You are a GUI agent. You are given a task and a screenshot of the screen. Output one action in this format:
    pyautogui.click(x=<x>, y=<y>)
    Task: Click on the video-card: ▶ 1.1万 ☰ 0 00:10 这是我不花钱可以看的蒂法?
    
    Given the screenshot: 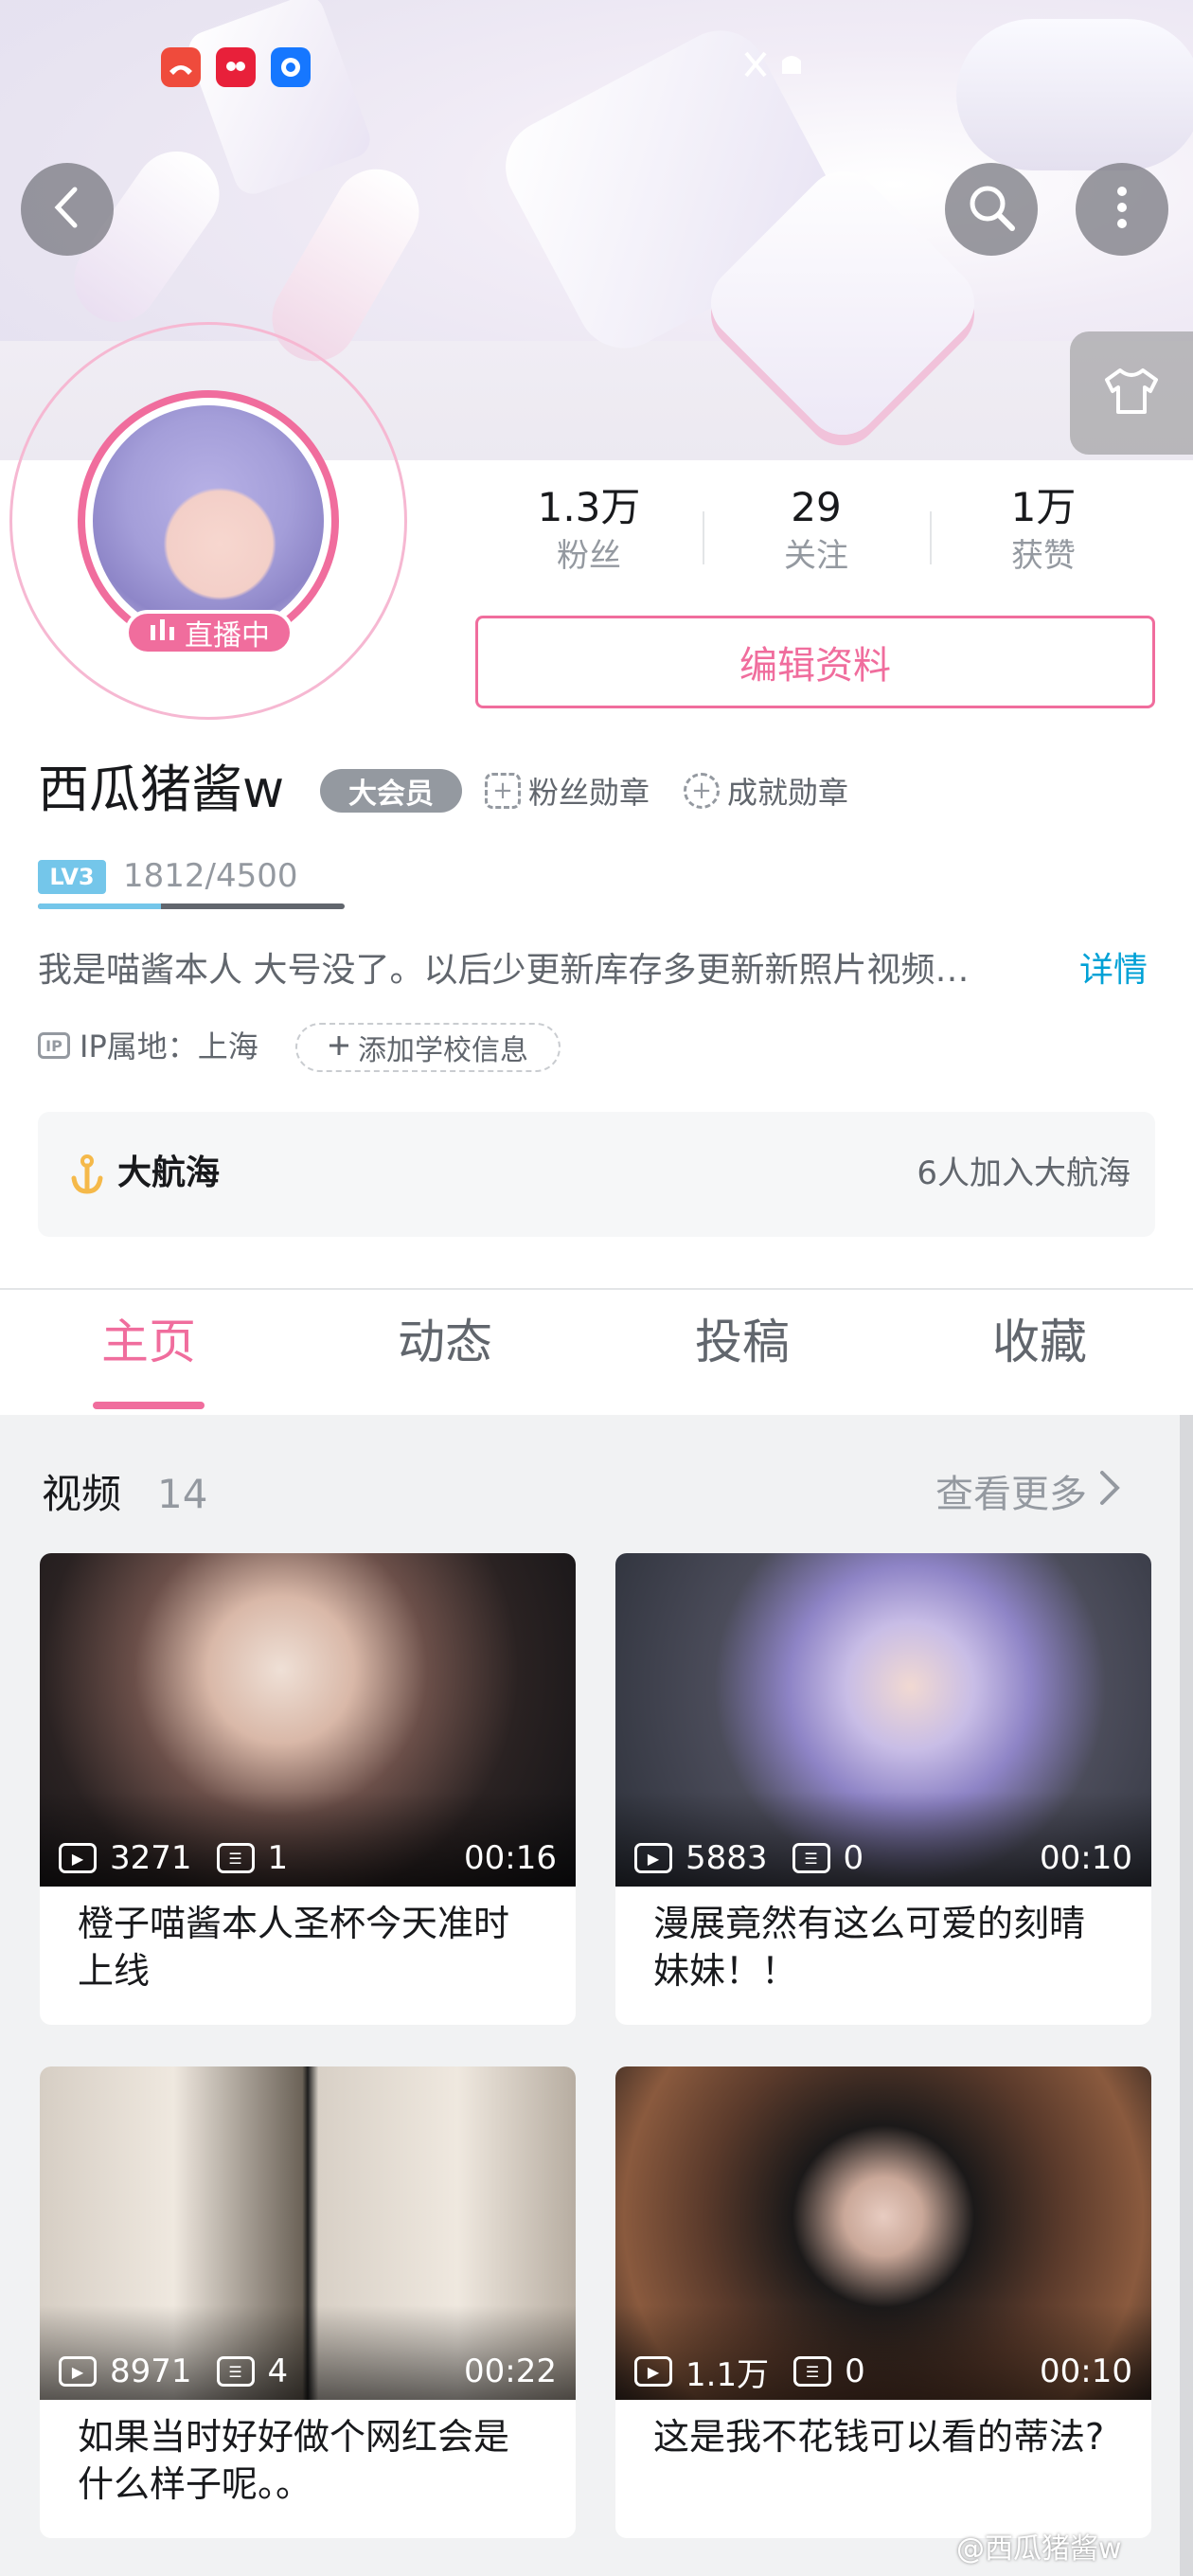 What is the action you would take?
    pyautogui.click(x=883, y=2302)
    